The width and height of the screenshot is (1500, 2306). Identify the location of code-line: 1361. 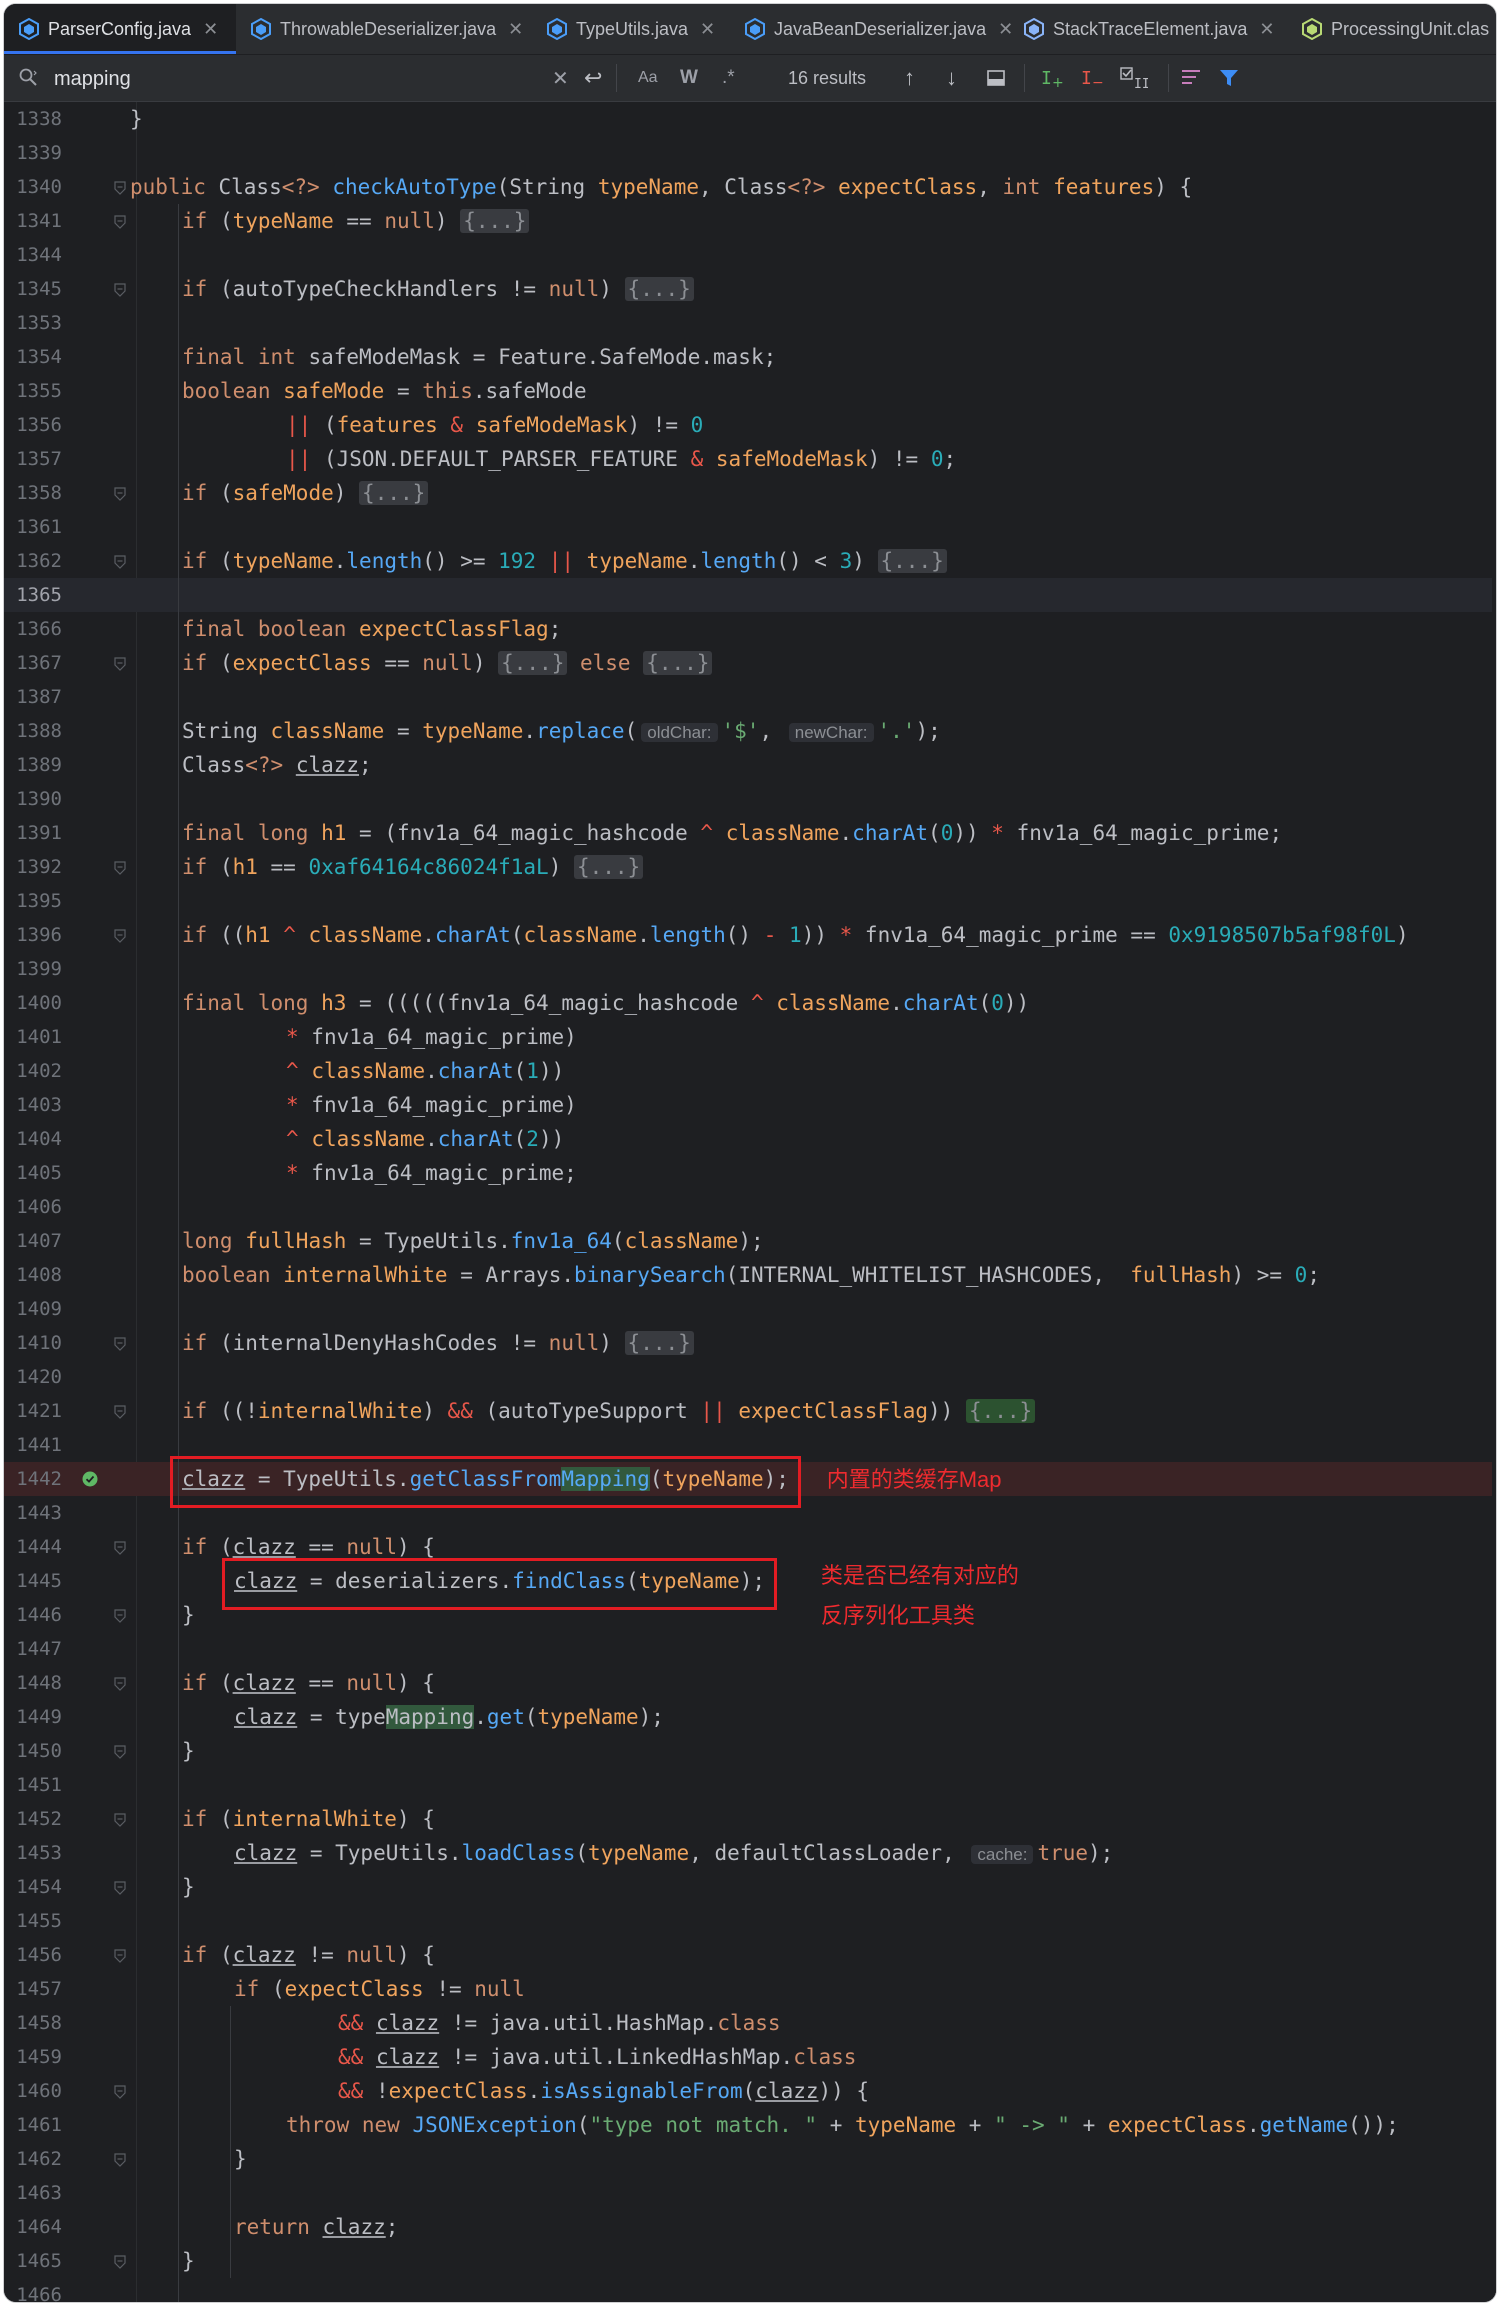
(750, 527).